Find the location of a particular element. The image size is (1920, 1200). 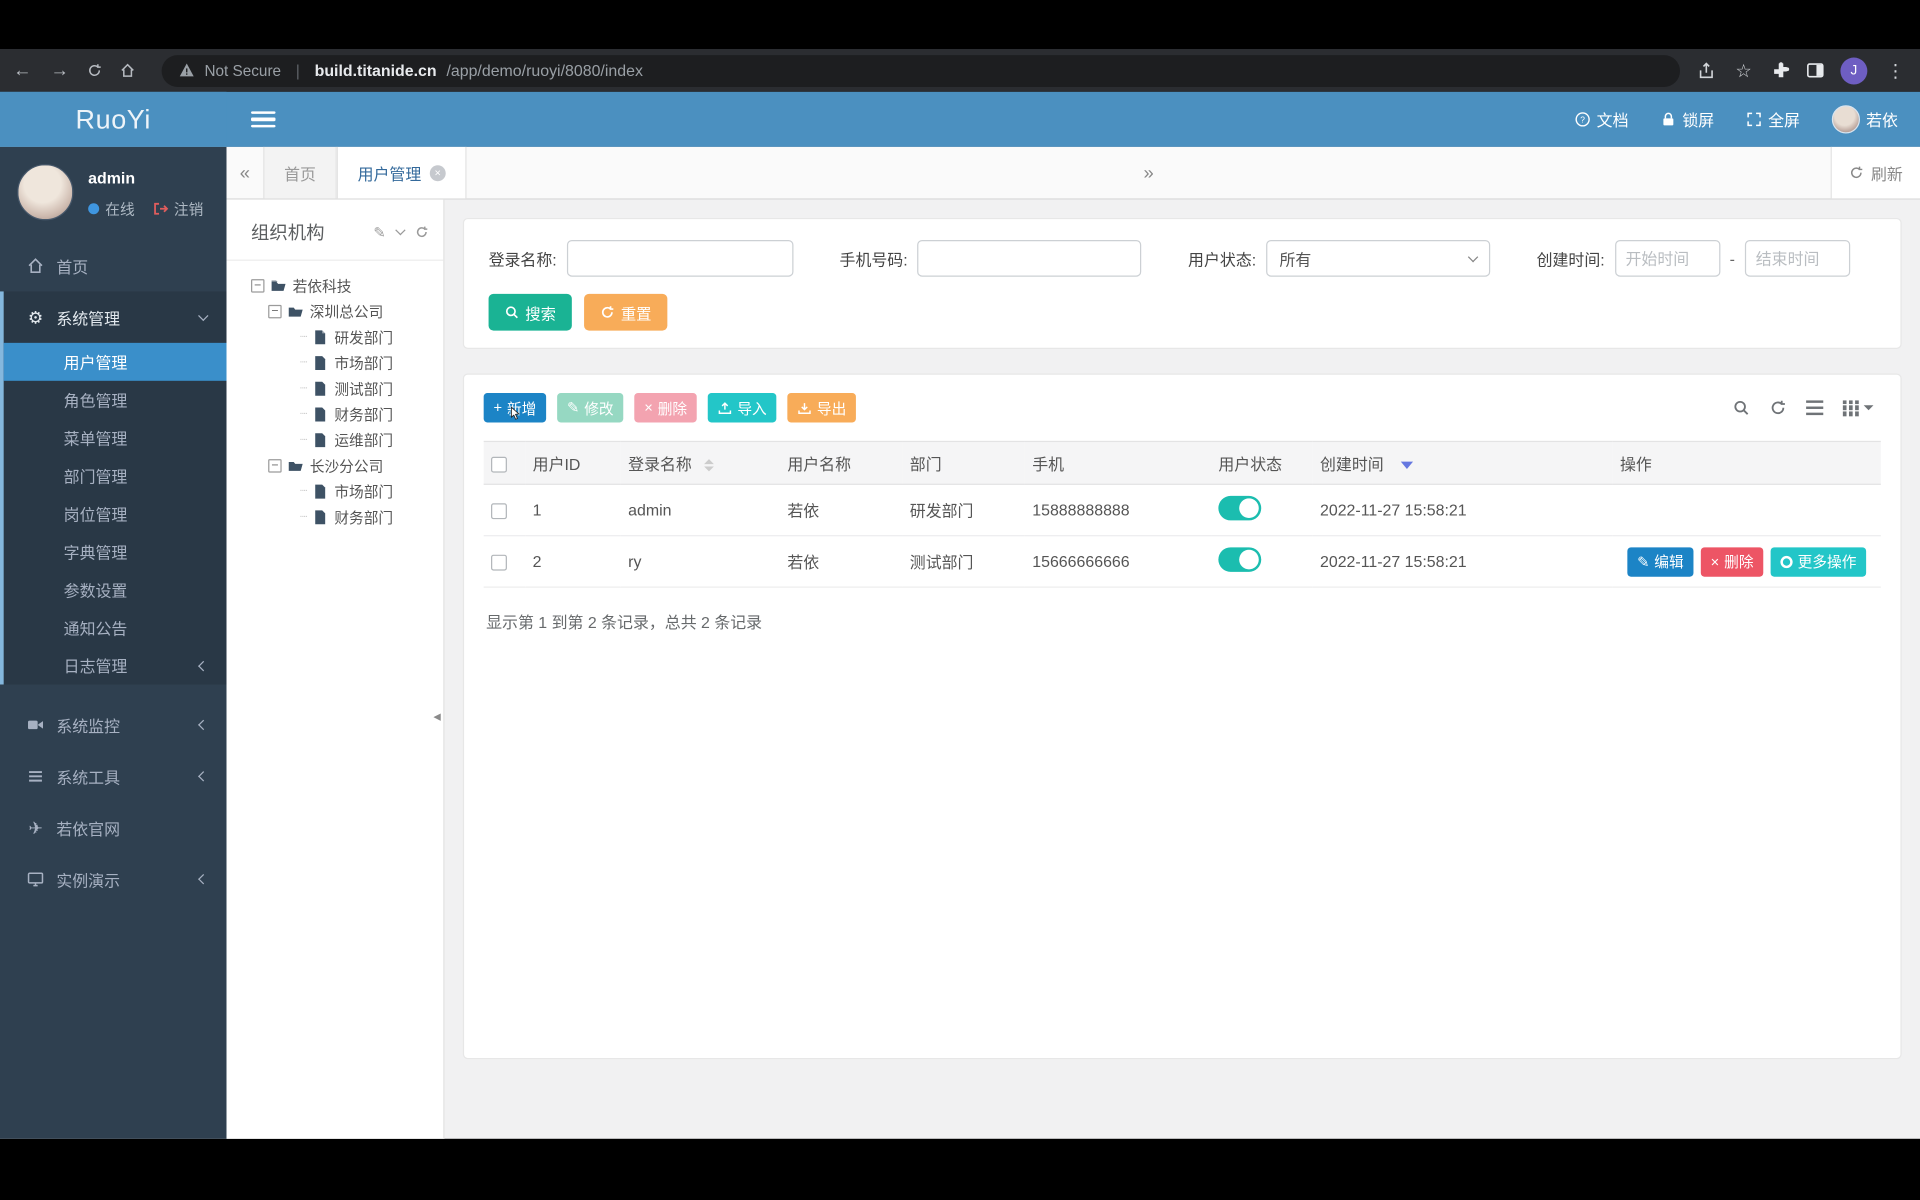

toggle-view-icon is located at coordinates (1815, 408).